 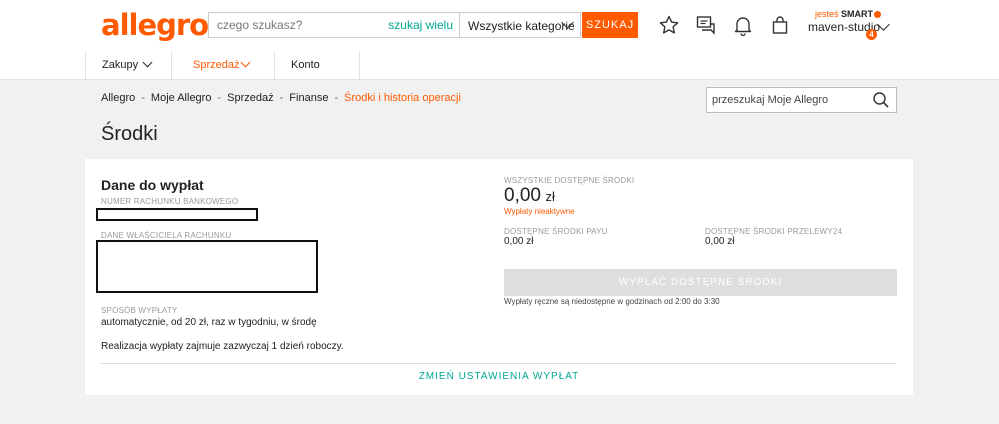 I want to click on nav-item-sprzedaz: Sprzedaż, so click(x=222, y=65).